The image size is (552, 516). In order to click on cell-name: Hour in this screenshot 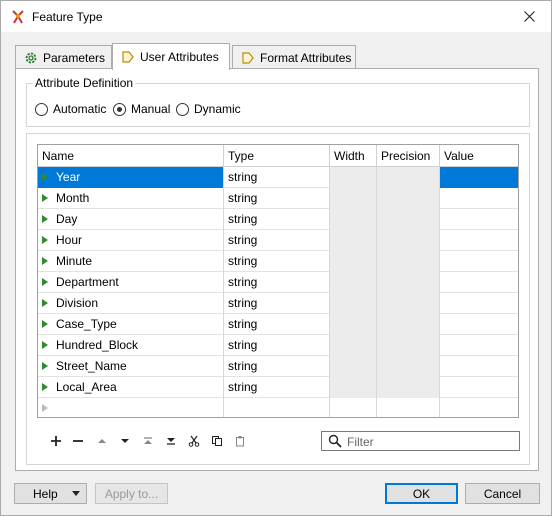, I will do `click(131, 240)`.